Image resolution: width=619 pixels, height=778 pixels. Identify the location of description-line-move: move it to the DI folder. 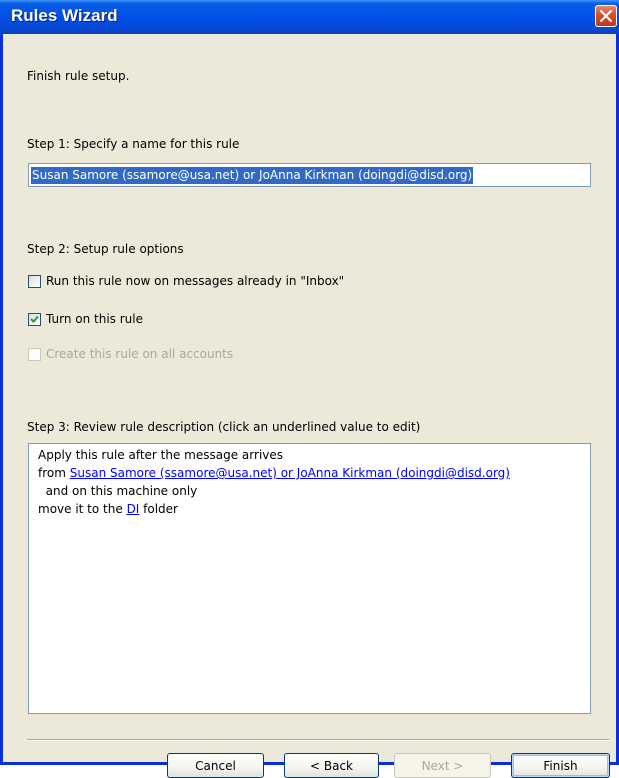
(108, 509).